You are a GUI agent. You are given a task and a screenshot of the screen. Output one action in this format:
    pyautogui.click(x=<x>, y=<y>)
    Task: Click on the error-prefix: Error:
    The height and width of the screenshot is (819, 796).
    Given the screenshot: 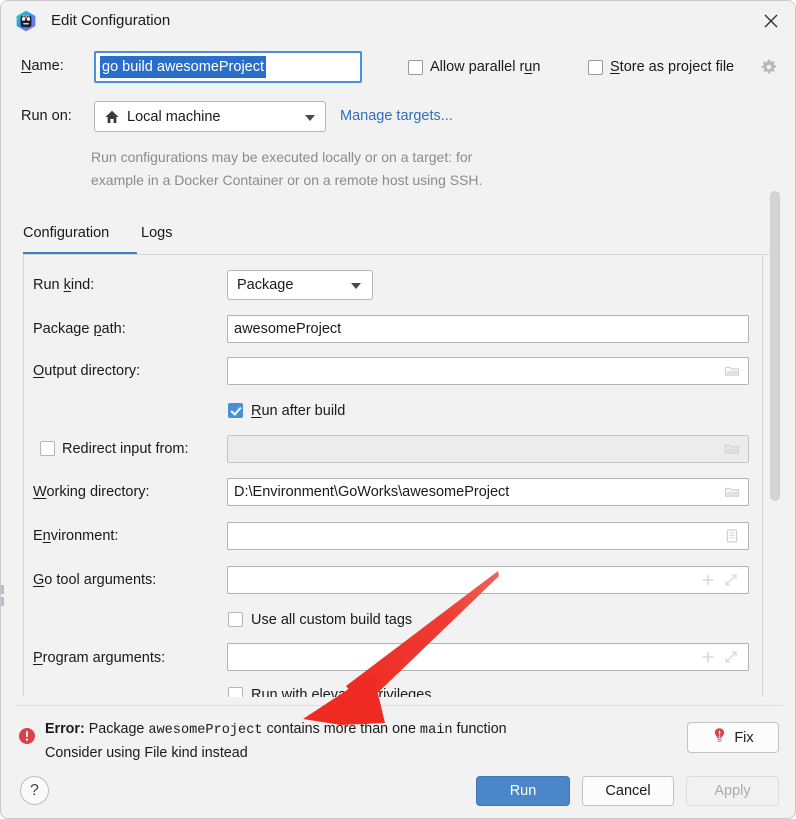 What is the action you would take?
    pyautogui.click(x=65, y=729)
    